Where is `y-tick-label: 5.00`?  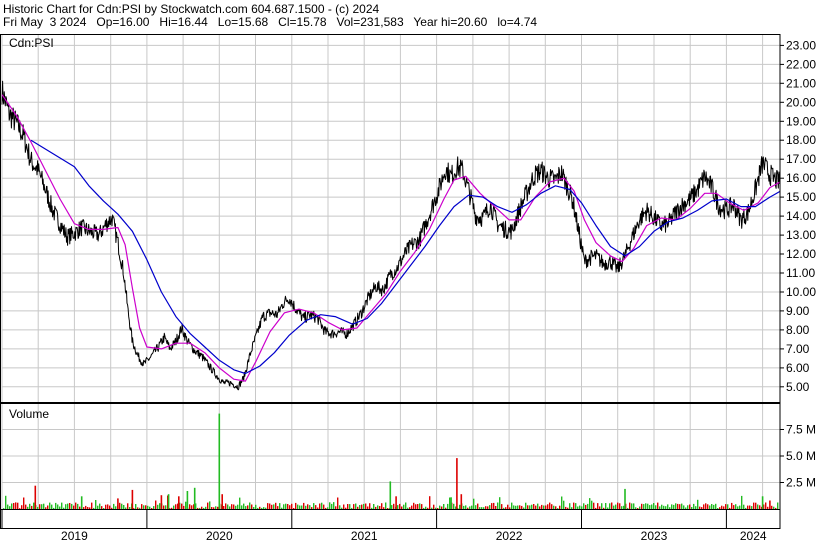 y-tick-label: 5.00 is located at coordinates (798, 387).